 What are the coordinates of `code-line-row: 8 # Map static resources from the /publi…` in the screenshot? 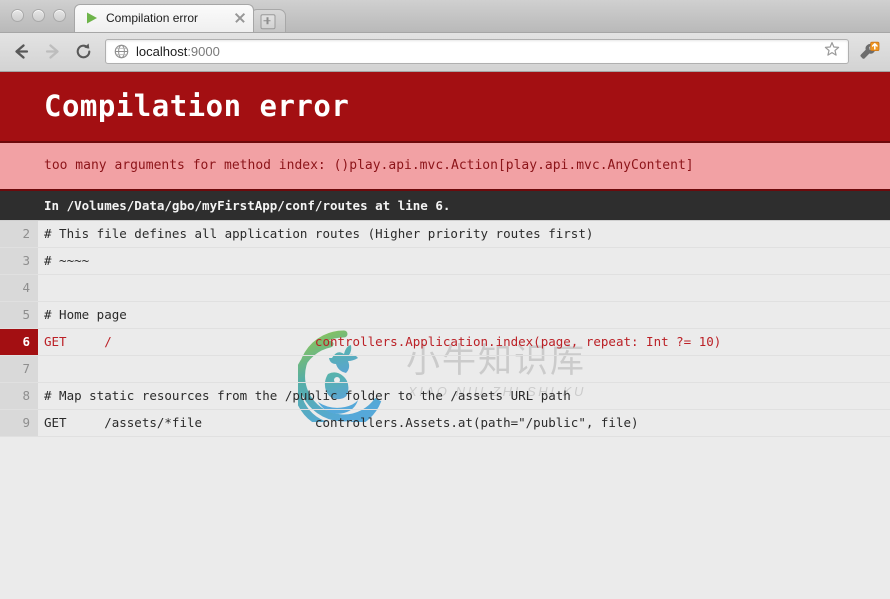 It's located at (445, 396).